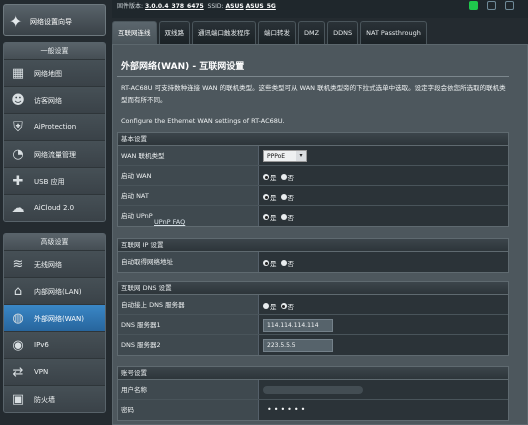 The image size is (528, 425). I want to click on ssid-5g-link: ASUS_5G, so click(261, 6).